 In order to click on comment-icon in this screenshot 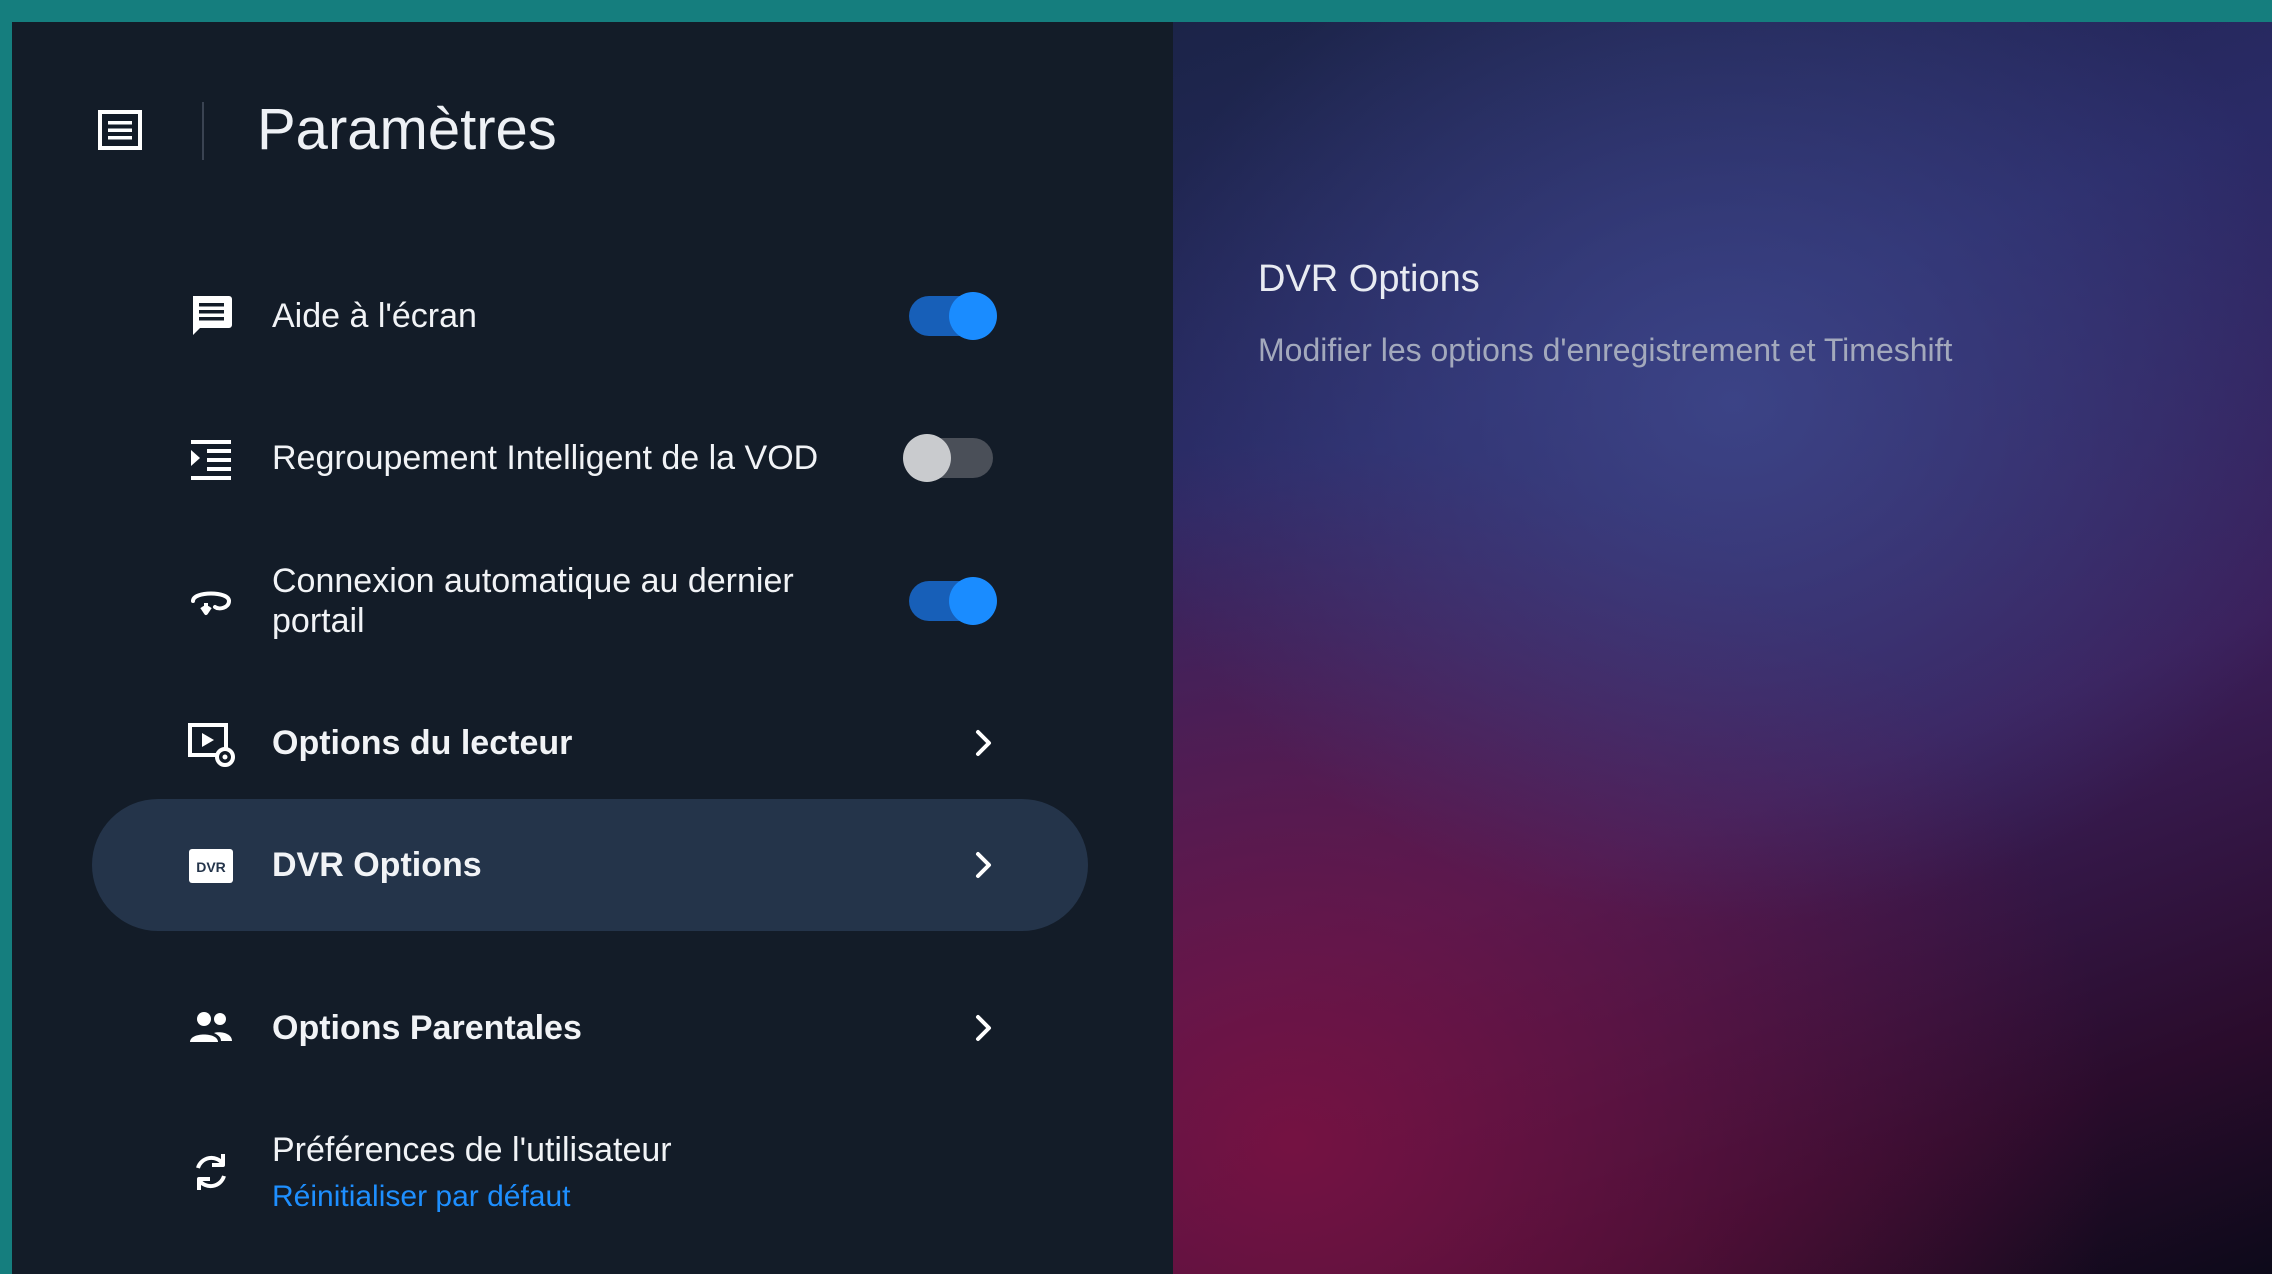, I will do `click(211, 316)`.